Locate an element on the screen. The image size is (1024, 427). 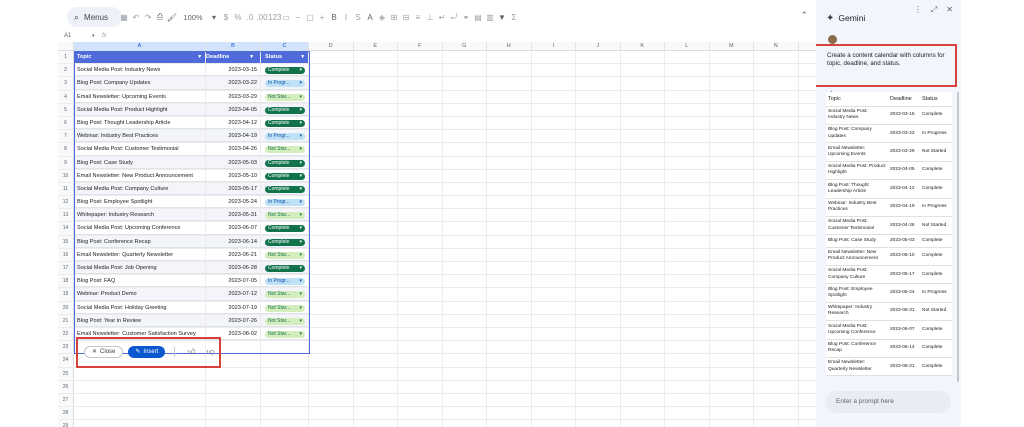
column-header: A is located at coordinates (140, 46).